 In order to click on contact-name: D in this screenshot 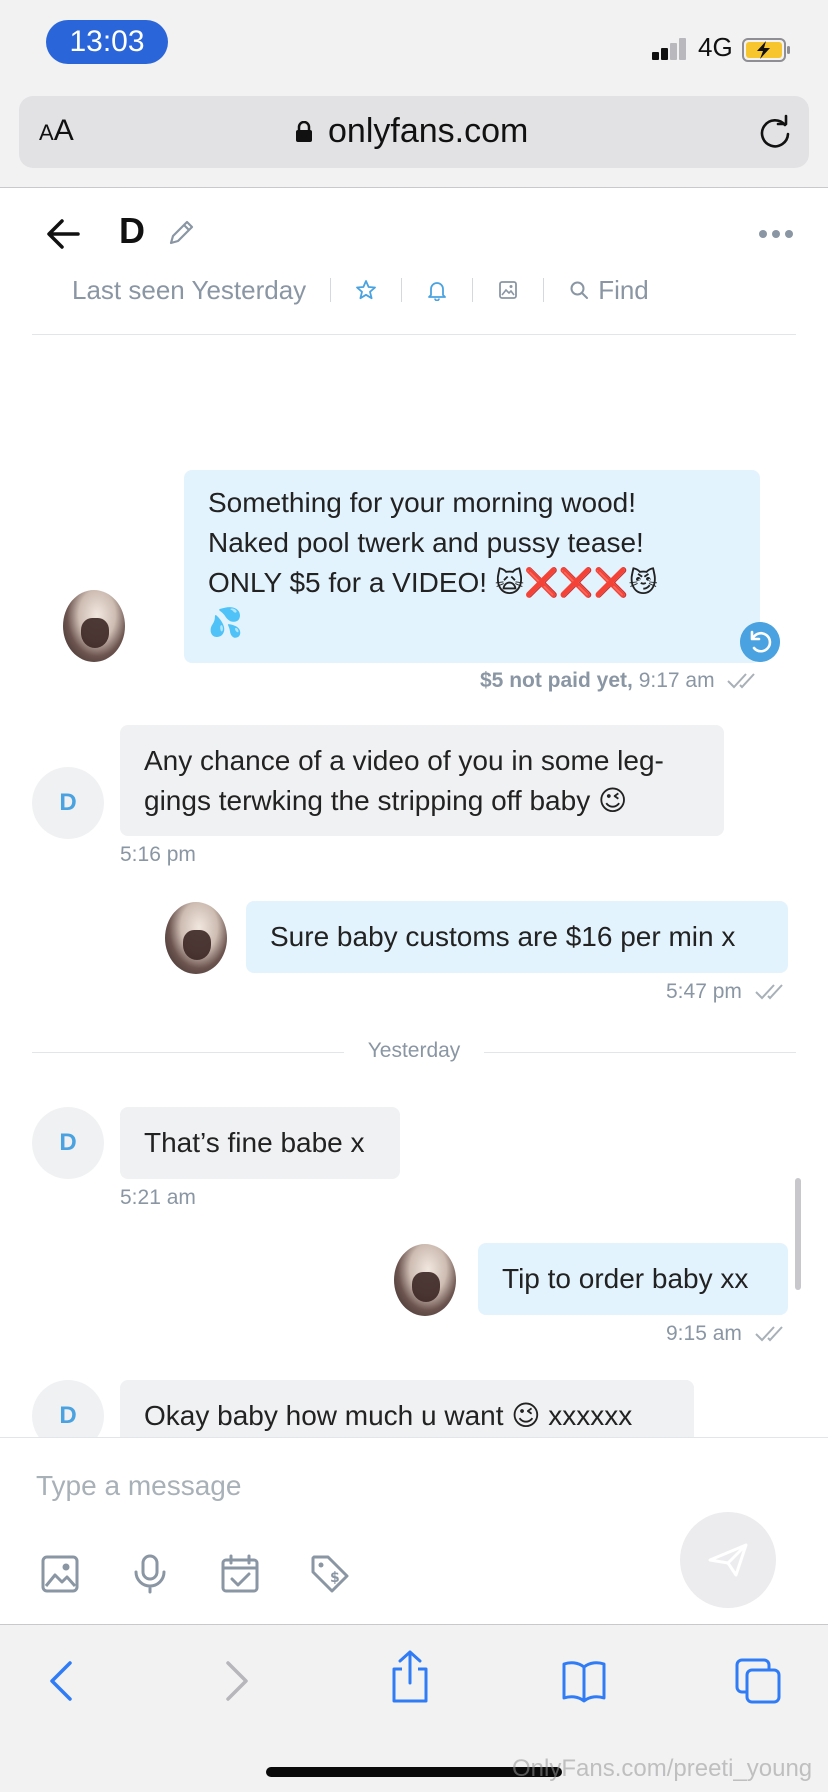, I will do `click(132, 231)`.